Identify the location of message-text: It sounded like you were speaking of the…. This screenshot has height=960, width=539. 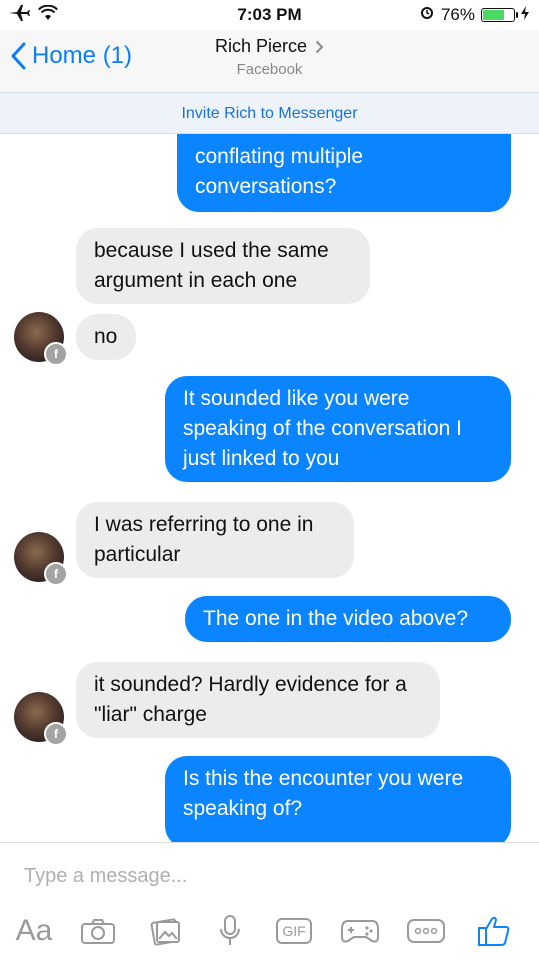
(323, 428).